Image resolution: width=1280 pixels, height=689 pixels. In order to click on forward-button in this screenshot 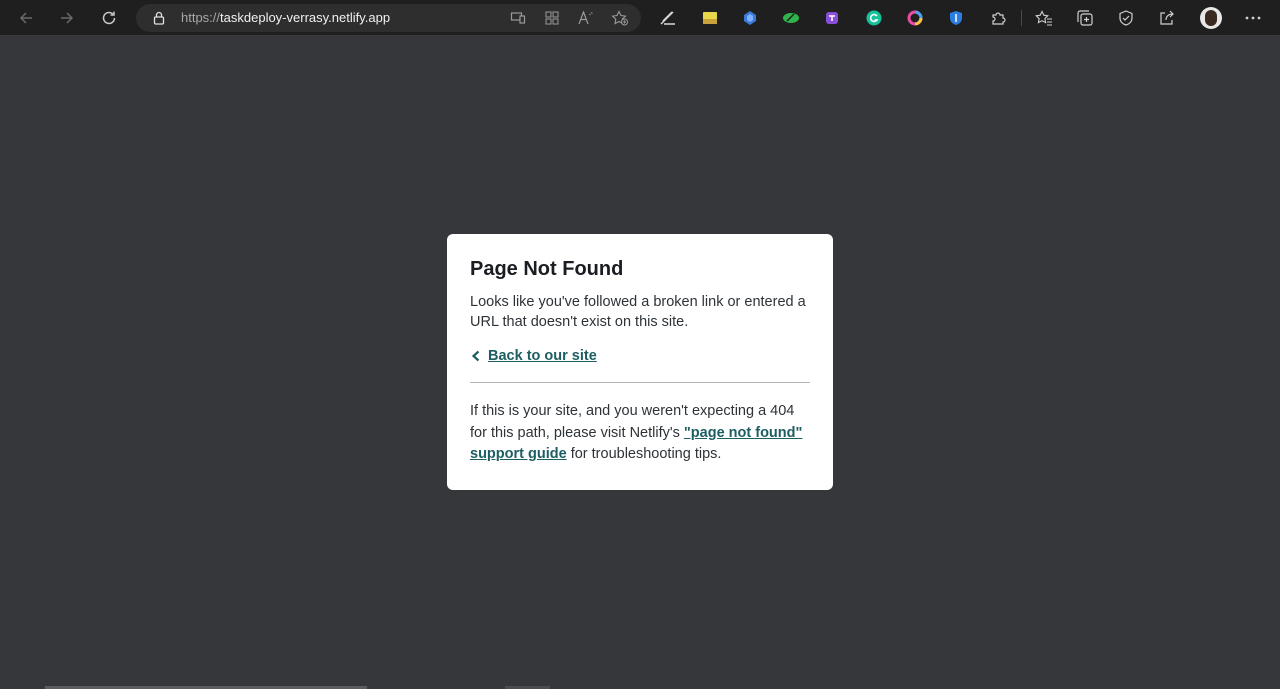, I will do `click(67, 18)`.